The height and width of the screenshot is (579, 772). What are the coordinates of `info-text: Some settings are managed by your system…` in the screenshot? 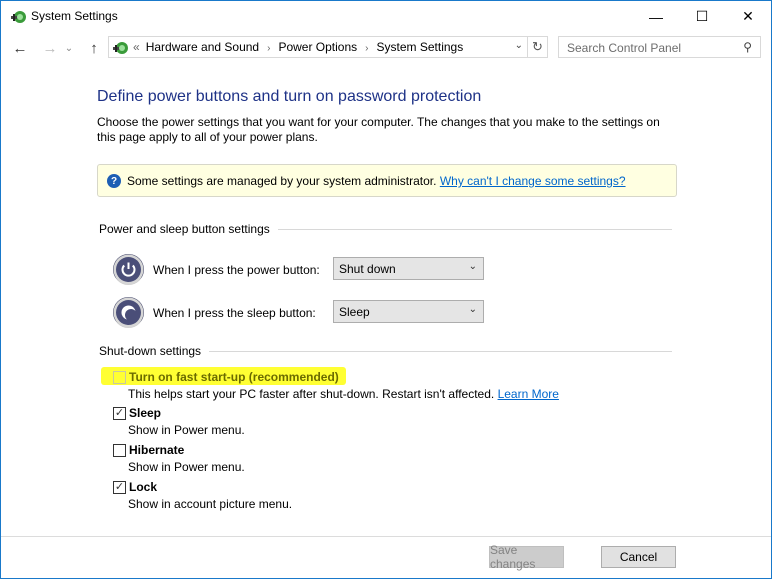 It's located at (376, 181).